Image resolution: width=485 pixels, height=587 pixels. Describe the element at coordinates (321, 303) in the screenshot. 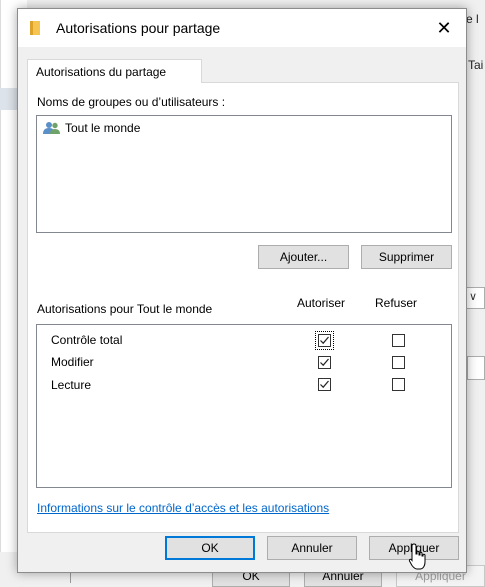

I see `allow-column-header: Autoriser` at that location.